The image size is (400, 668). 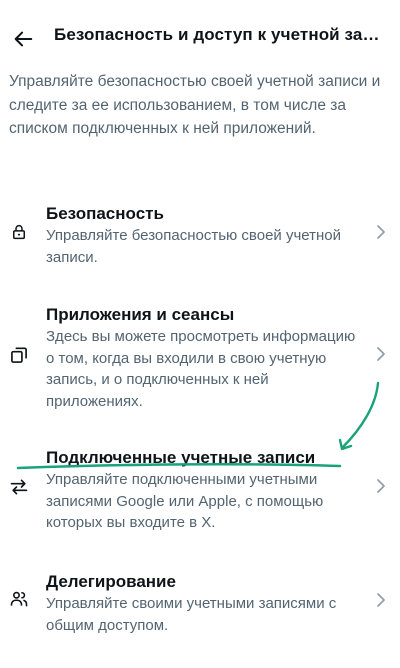 What do you see at coordinates (140, 314) in the screenshot?
I see `menu-item-title: Приложения и сеансы` at bounding box center [140, 314].